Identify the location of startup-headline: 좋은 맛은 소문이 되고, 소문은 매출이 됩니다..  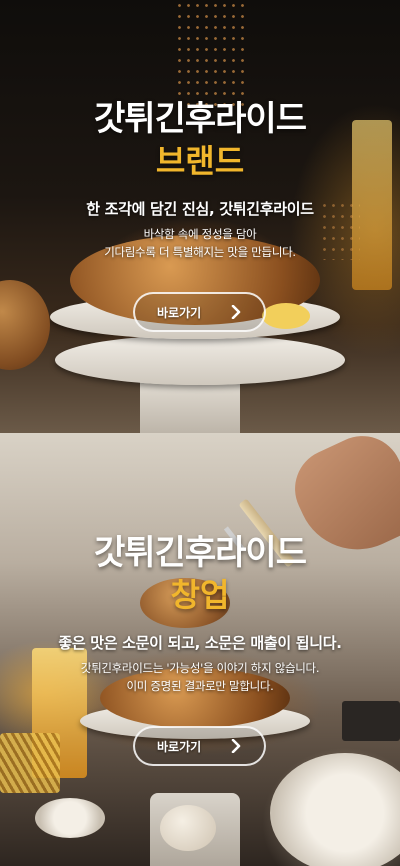
(200, 643).